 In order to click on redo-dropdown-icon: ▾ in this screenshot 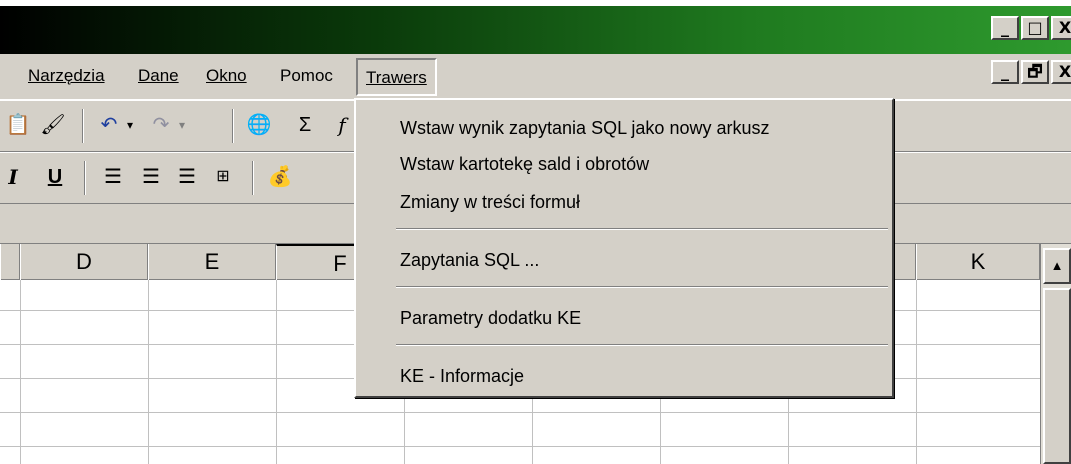, I will do `click(182, 125)`.